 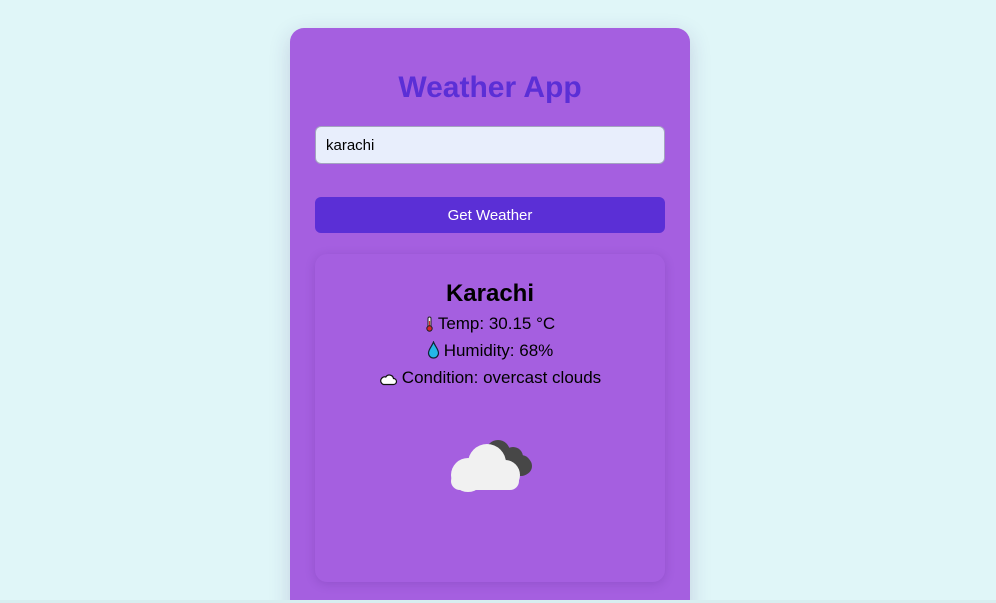 What do you see at coordinates (490, 215) in the screenshot?
I see `get-weather-button: Get Weather` at bounding box center [490, 215].